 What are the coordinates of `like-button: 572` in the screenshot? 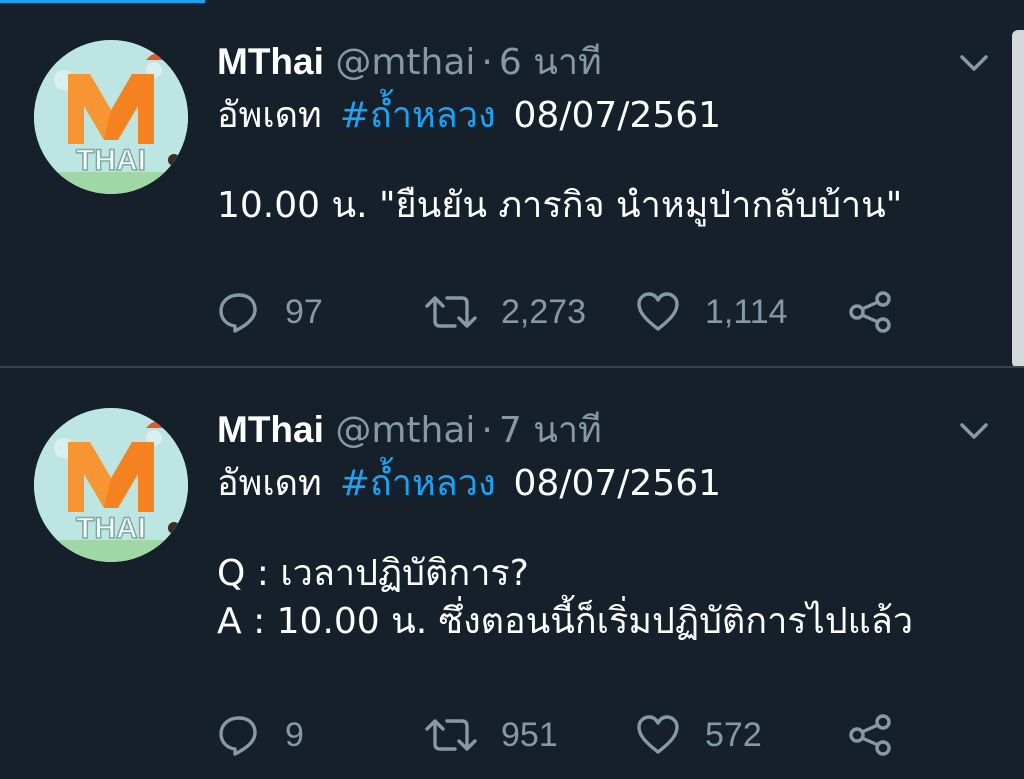 It's located at (698, 735).